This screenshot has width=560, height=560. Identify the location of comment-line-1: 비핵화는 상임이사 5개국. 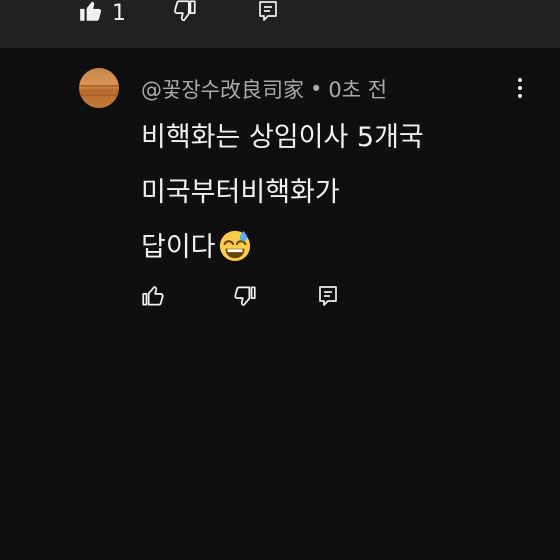
(282, 137).